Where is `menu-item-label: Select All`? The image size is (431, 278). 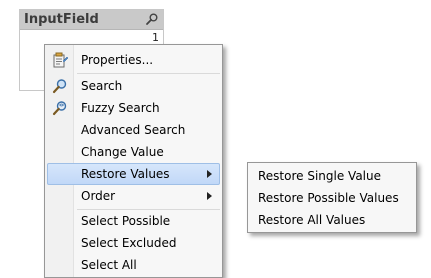
menu-item-label: Select All is located at coordinates (109, 265).